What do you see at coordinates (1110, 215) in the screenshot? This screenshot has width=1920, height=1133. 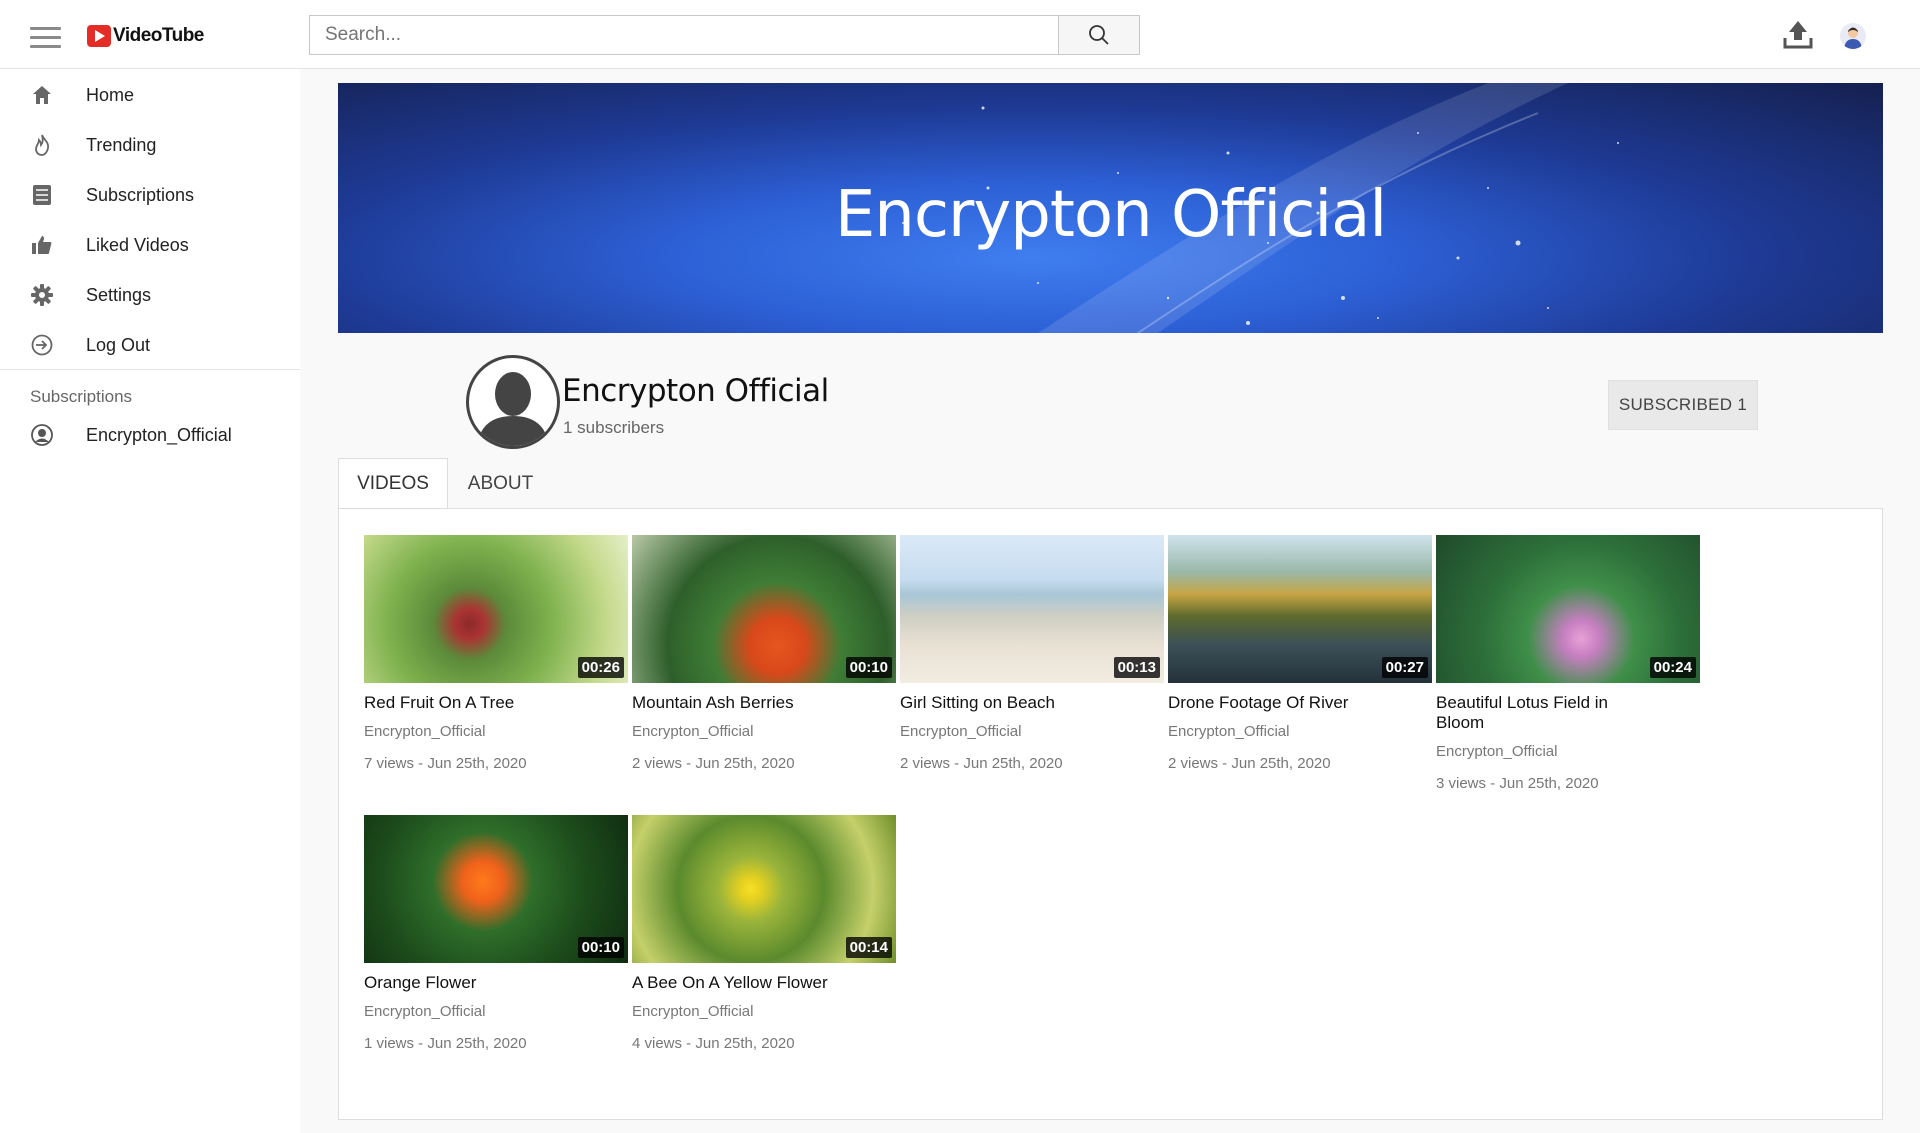 I see `banner-title: Encrypton Official` at bounding box center [1110, 215].